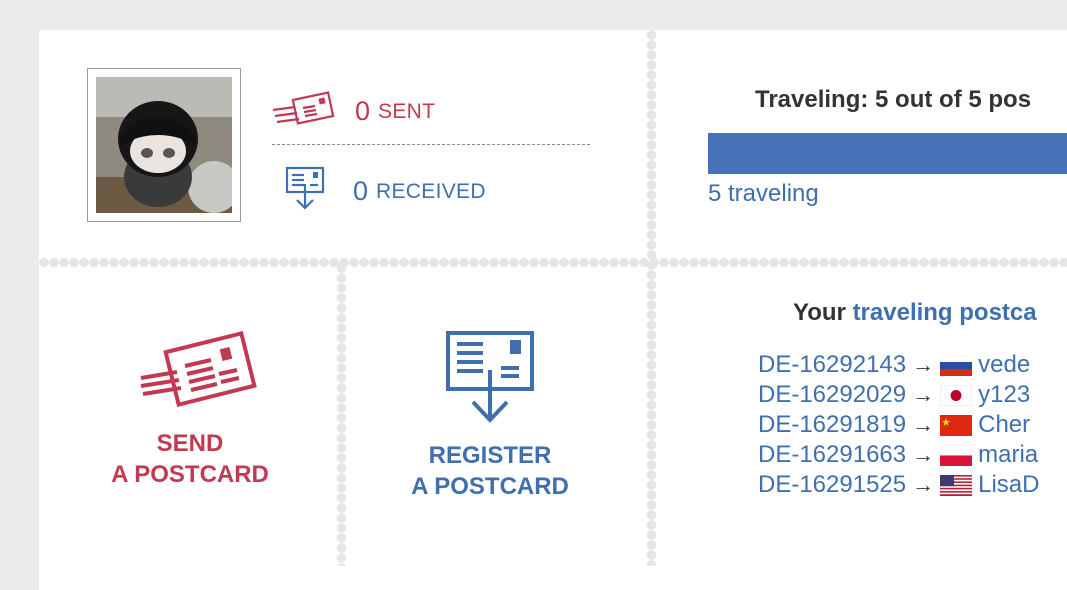 The width and height of the screenshot is (1067, 590). I want to click on traveling-title: Traveling: 5 out of 5 pos, so click(893, 99).